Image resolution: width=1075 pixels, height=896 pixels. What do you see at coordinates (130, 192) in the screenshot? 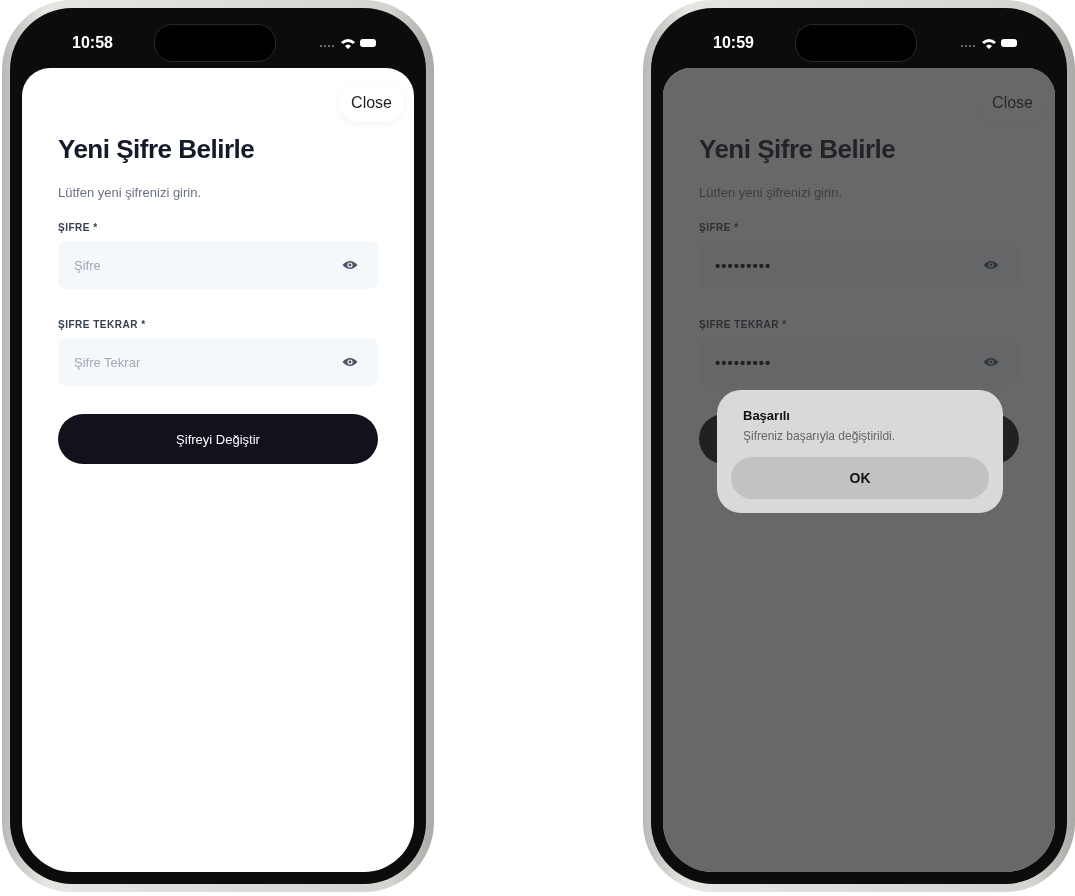
I see `subtitle: Lütfen yeni şifrenizi girin.` at bounding box center [130, 192].